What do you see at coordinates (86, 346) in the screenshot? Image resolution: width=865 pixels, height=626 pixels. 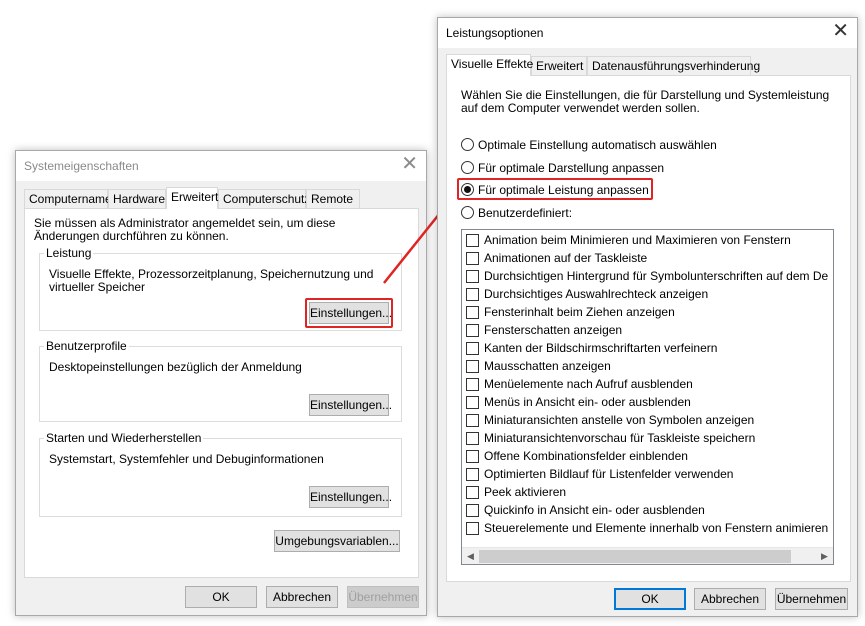 I see `group-label: Benutzerprofile` at bounding box center [86, 346].